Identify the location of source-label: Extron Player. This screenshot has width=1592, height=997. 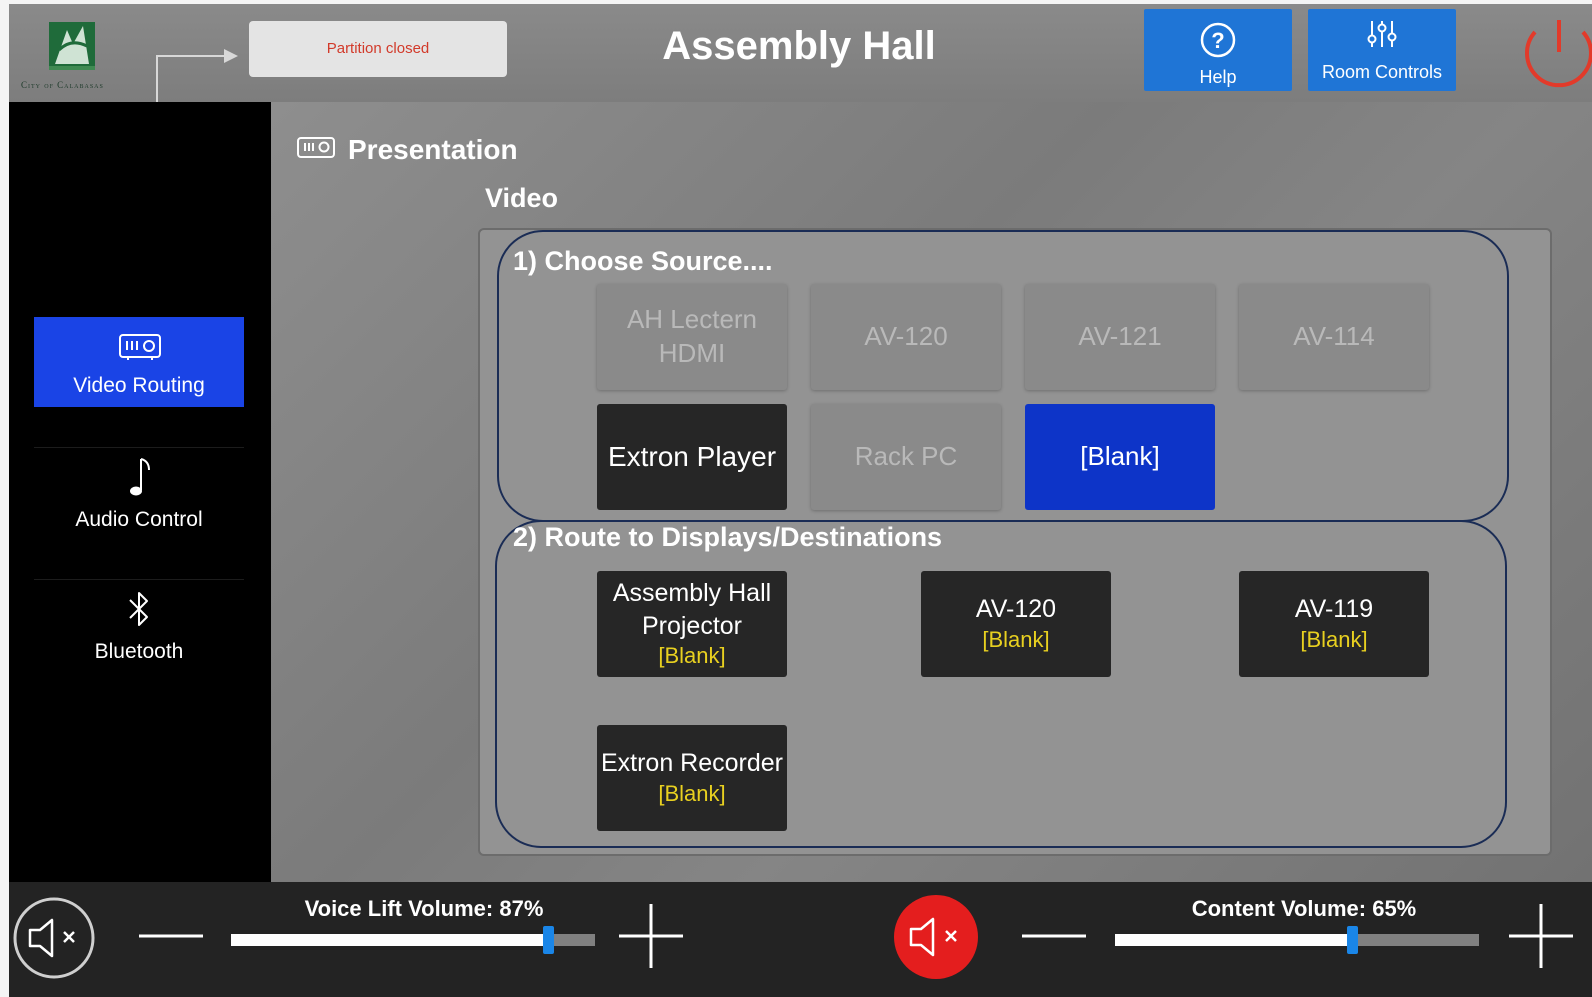
(692, 456).